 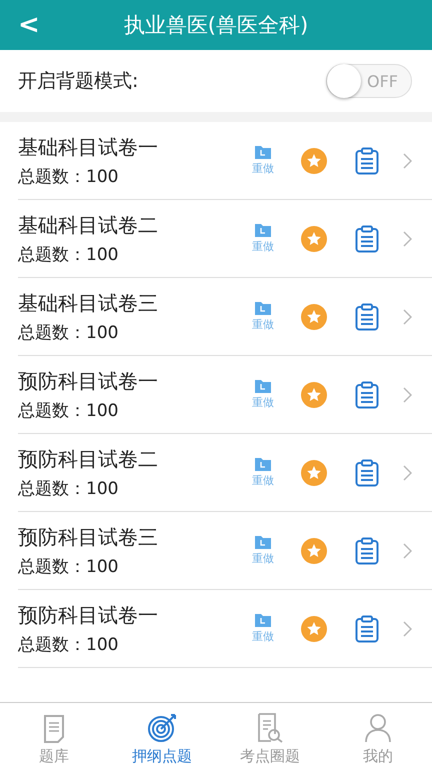 What do you see at coordinates (78, 81) in the screenshot?
I see `mode-label: 开启背题模式:` at bounding box center [78, 81].